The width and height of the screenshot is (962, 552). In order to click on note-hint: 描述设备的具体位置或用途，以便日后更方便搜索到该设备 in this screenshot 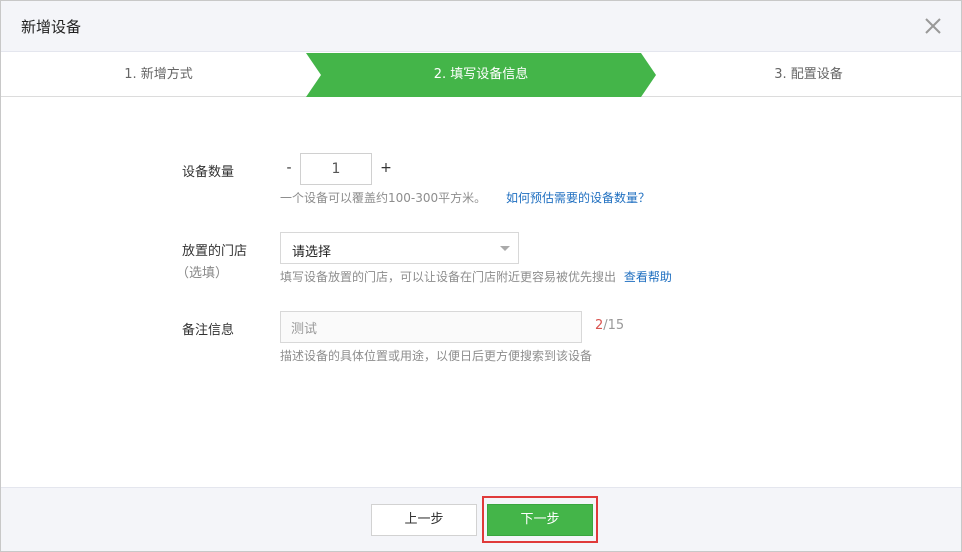, I will do `click(436, 356)`.